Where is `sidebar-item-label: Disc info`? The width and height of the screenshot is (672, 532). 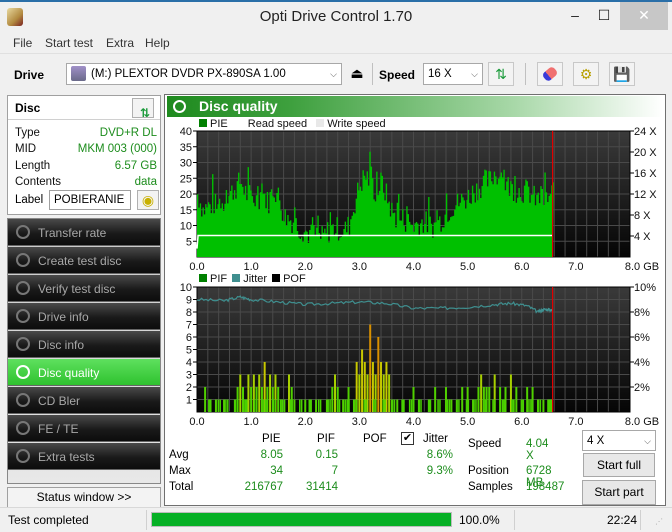 sidebar-item-label: Disc info is located at coordinates (61, 345).